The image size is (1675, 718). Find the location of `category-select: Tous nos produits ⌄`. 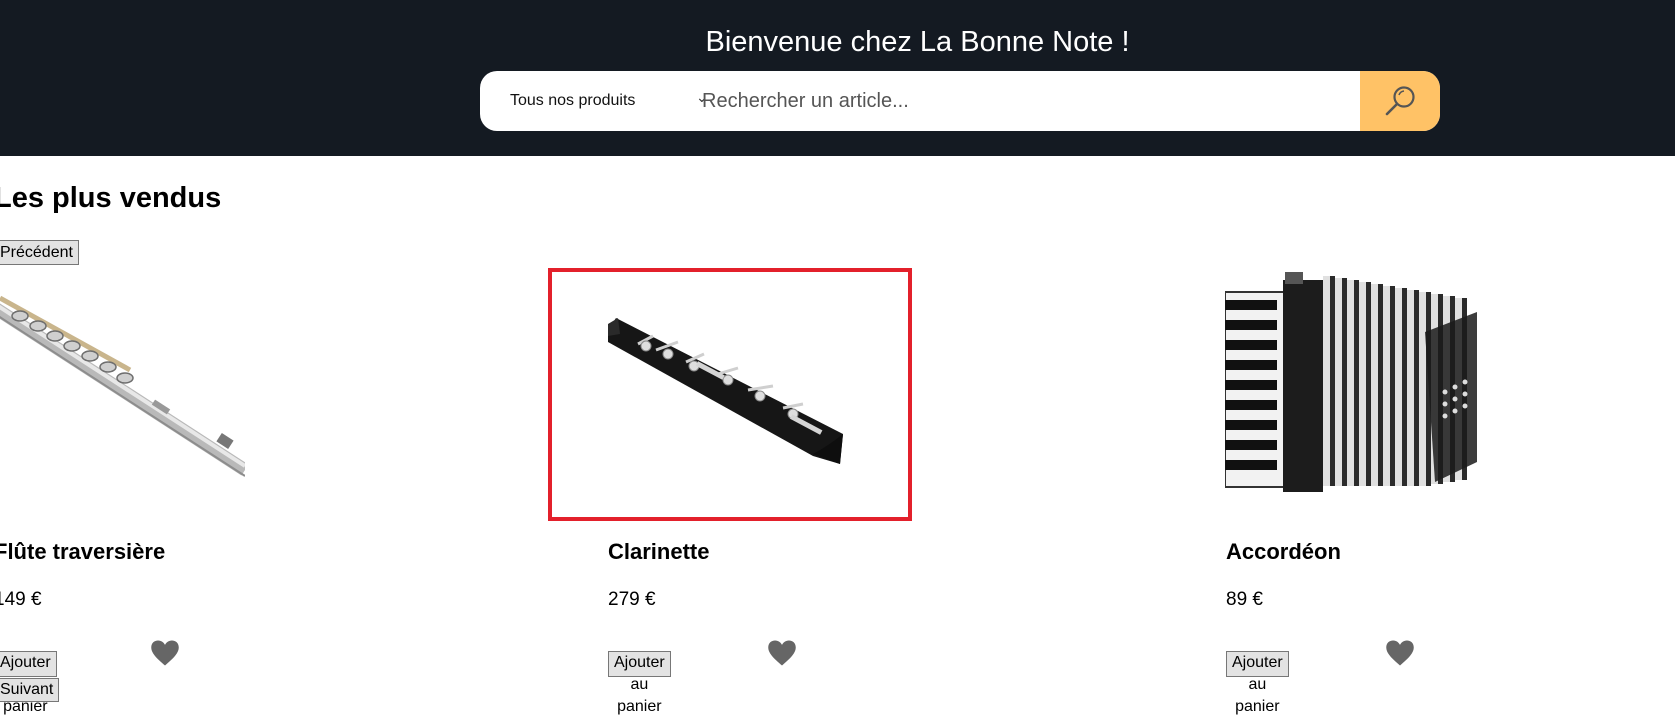

category-select: Tous nos produits ⌄ is located at coordinates (609, 101).